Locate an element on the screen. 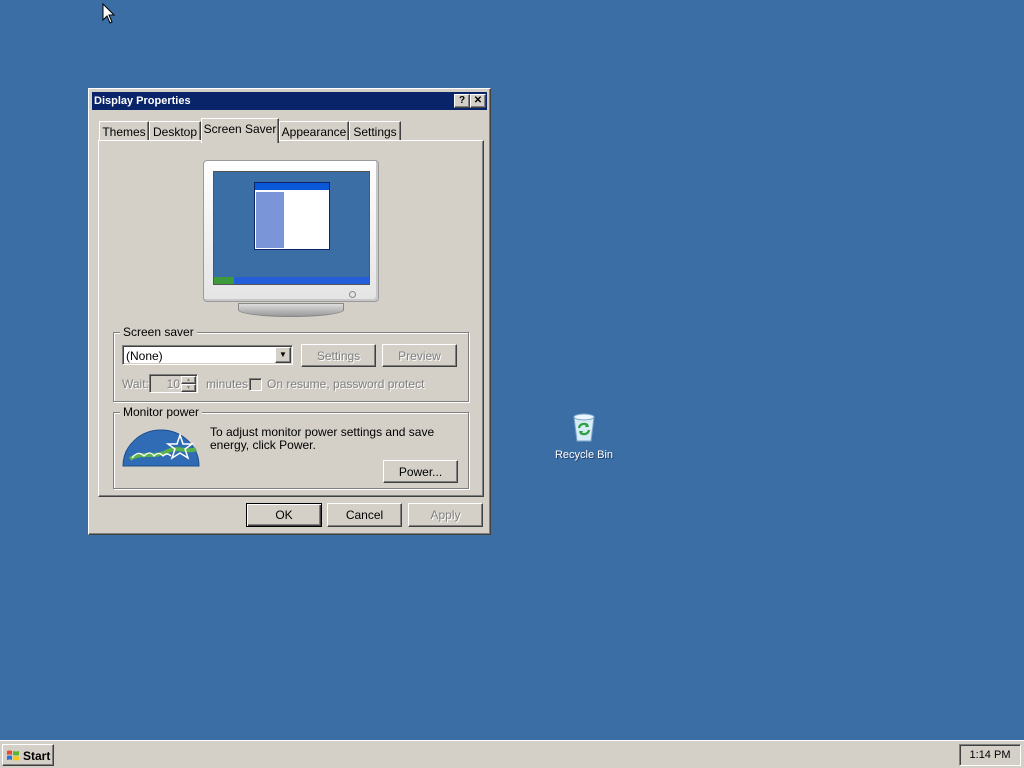 The height and width of the screenshot is (768, 1024). tab-settings: Settings is located at coordinates (375, 131).